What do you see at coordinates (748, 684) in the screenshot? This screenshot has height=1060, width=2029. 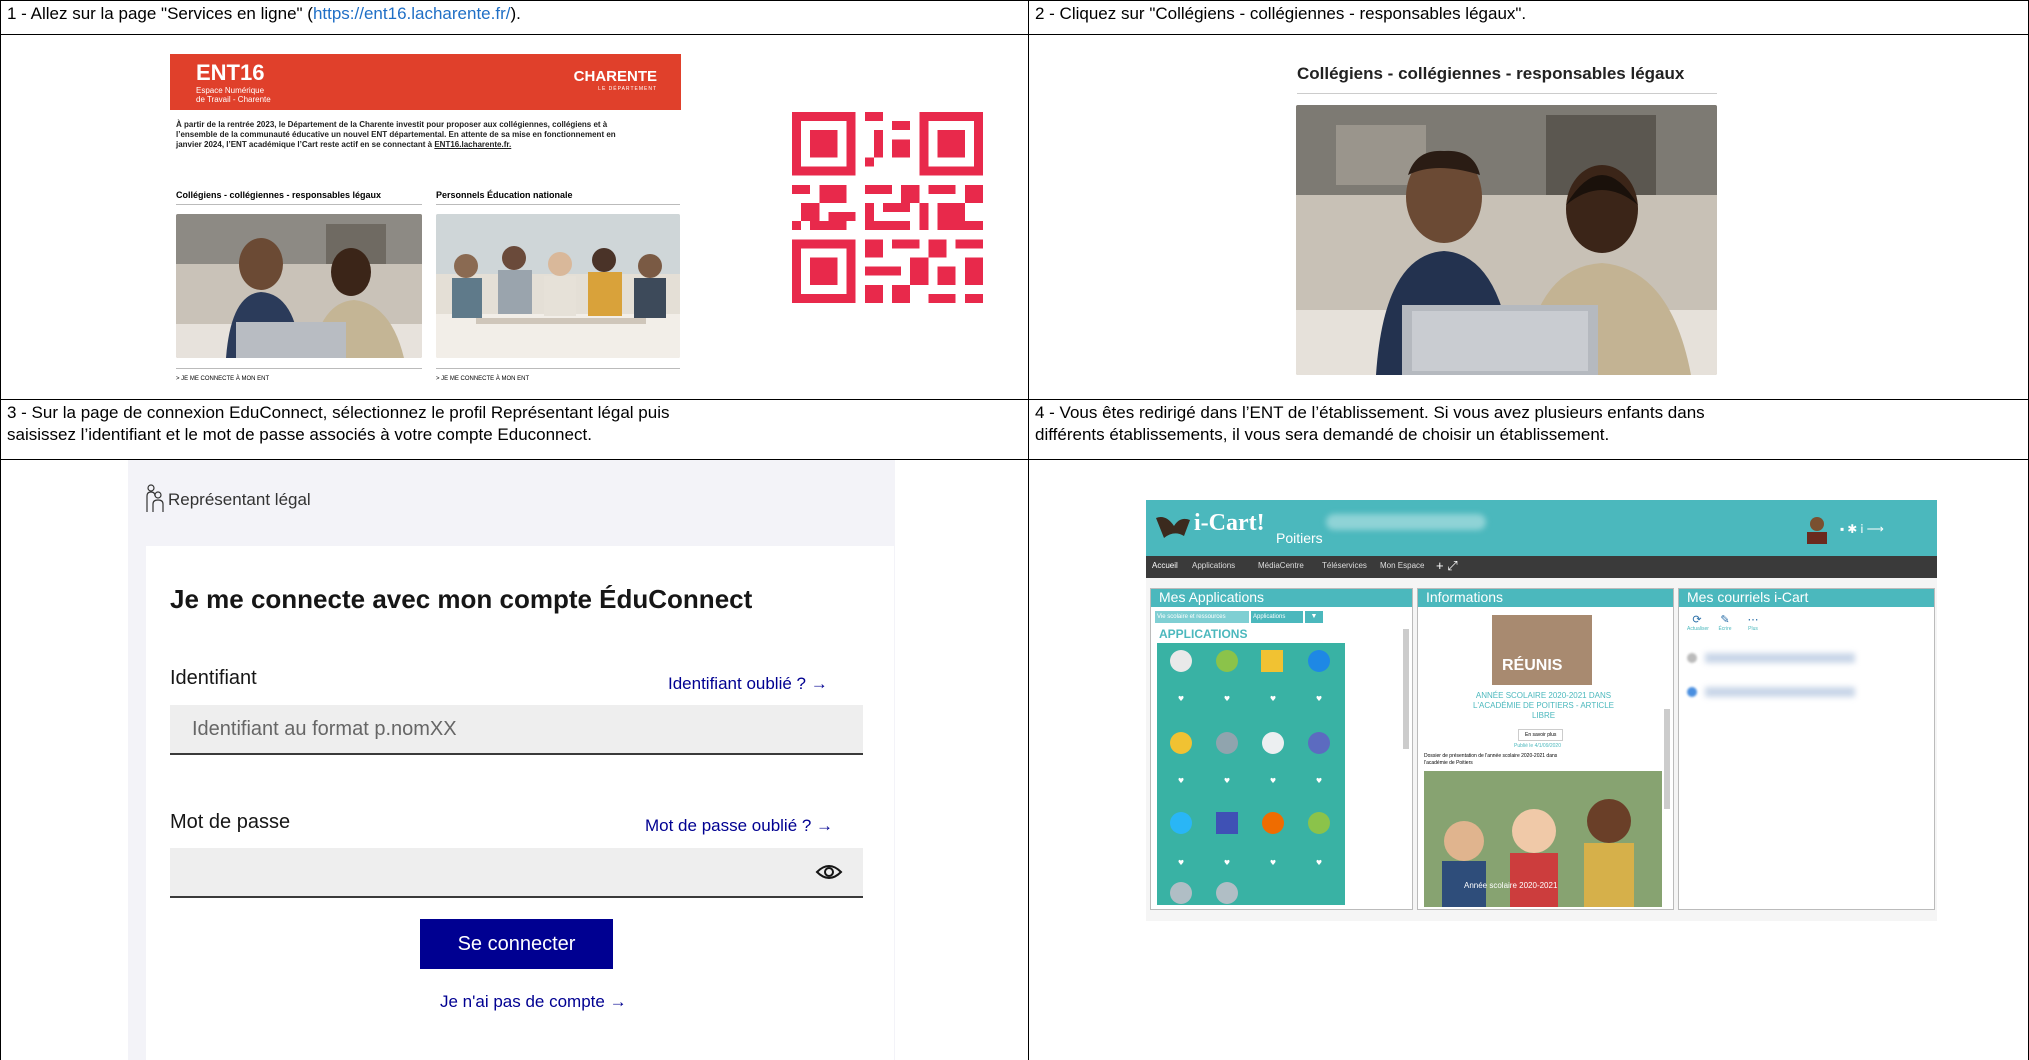 I see `identifier-forgot-link: Identifiant oublié ? →` at bounding box center [748, 684].